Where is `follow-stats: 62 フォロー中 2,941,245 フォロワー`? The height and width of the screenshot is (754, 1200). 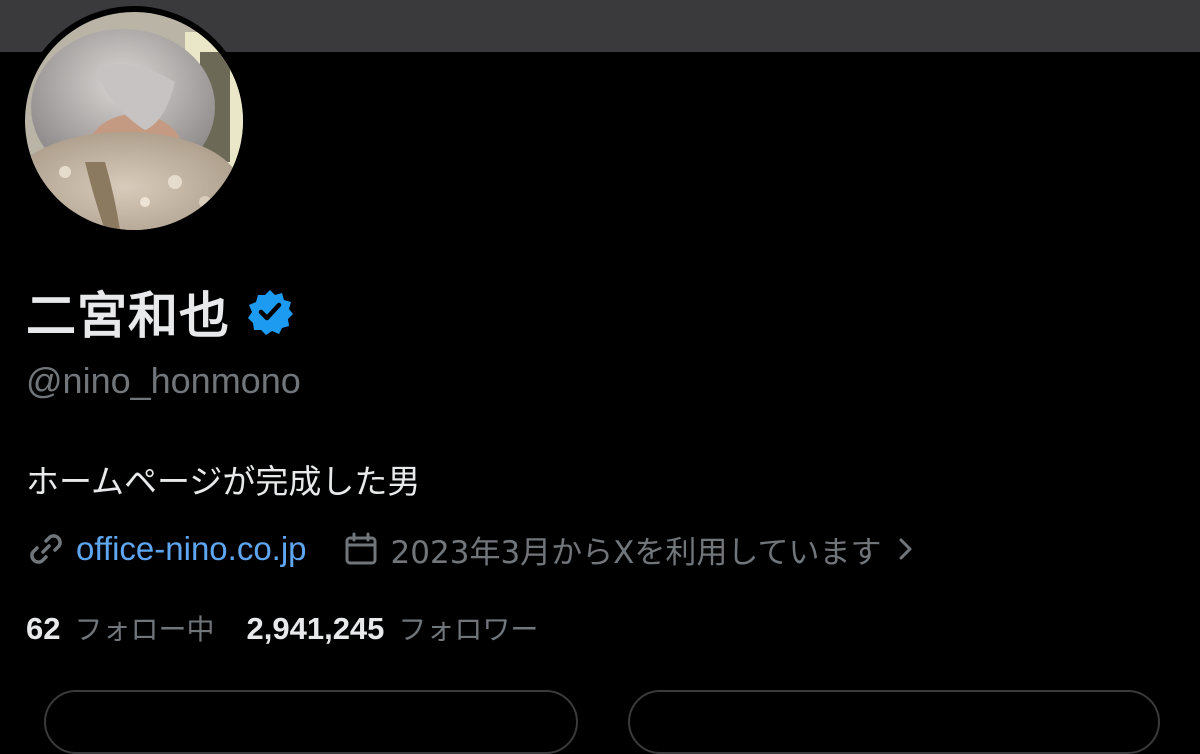
follow-stats: 62 フォロー中 2,941,245 フォロワー is located at coordinates (298, 628).